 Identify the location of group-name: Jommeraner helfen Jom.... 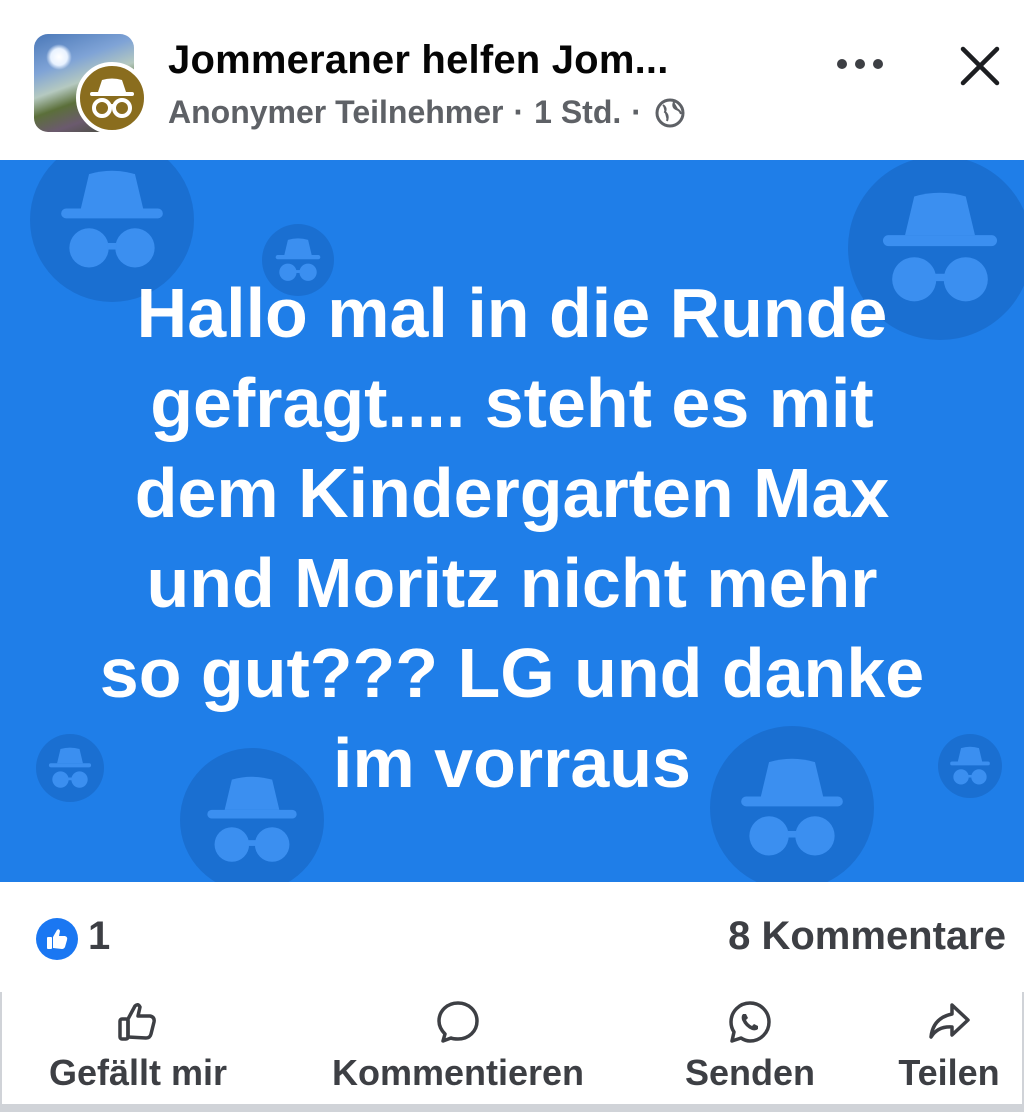
(418, 60).